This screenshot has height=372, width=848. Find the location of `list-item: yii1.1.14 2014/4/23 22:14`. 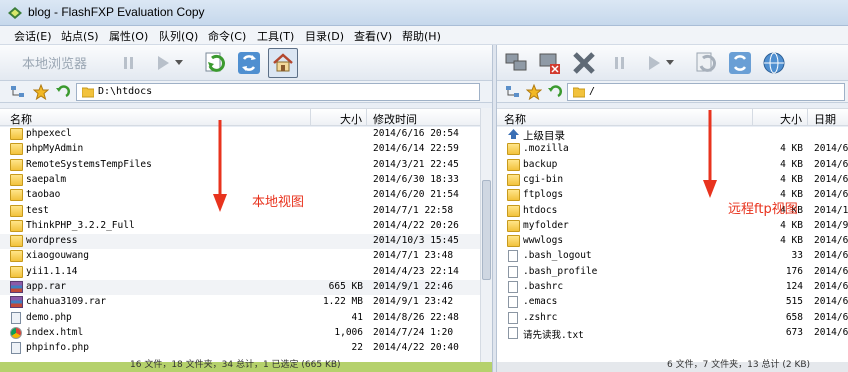

list-item: yii1.1.14 2014/4/23 22:14 is located at coordinates (240, 272).